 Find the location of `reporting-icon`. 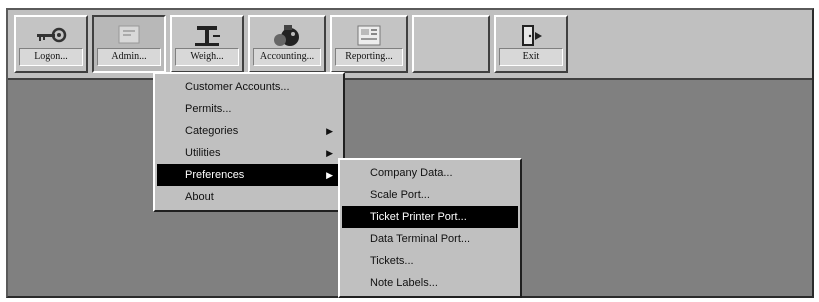

reporting-icon is located at coordinates (369, 35).